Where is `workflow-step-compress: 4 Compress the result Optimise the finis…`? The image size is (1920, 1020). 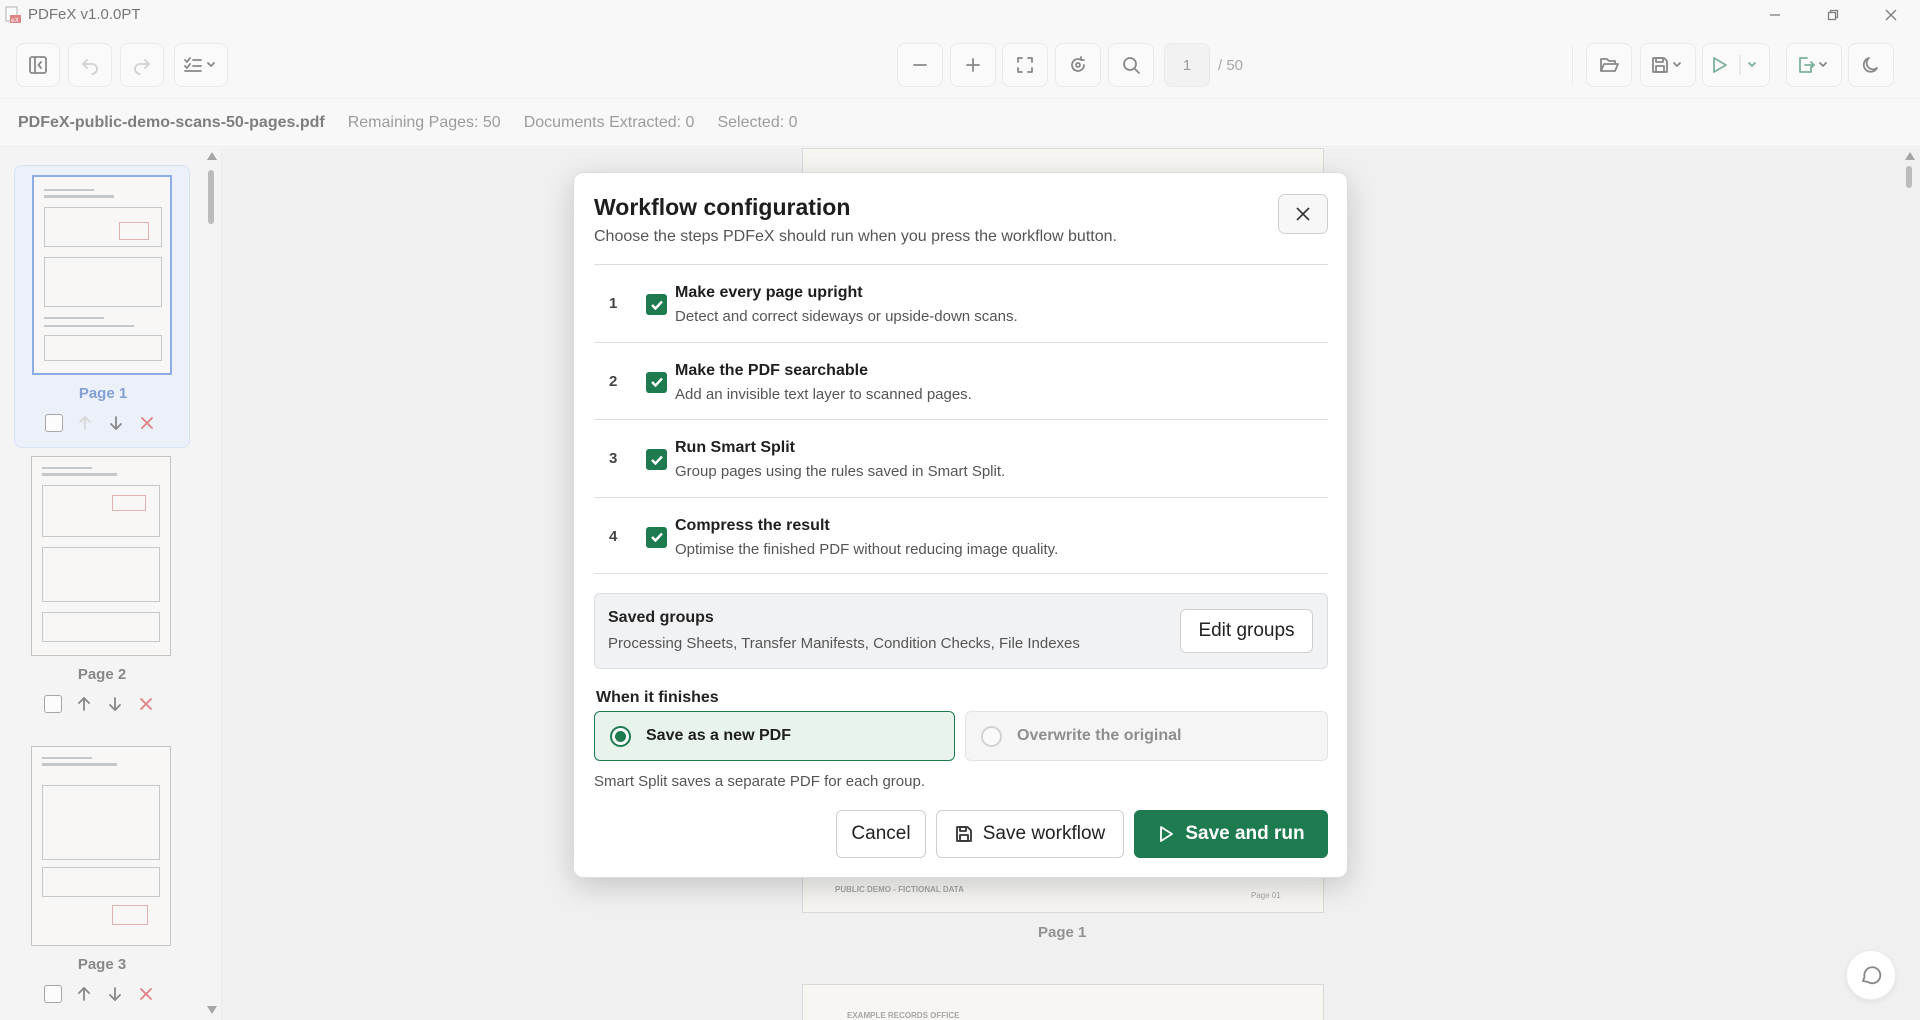 workflow-step-compress: 4 Compress the result Optimise the finis… is located at coordinates (961, 535).